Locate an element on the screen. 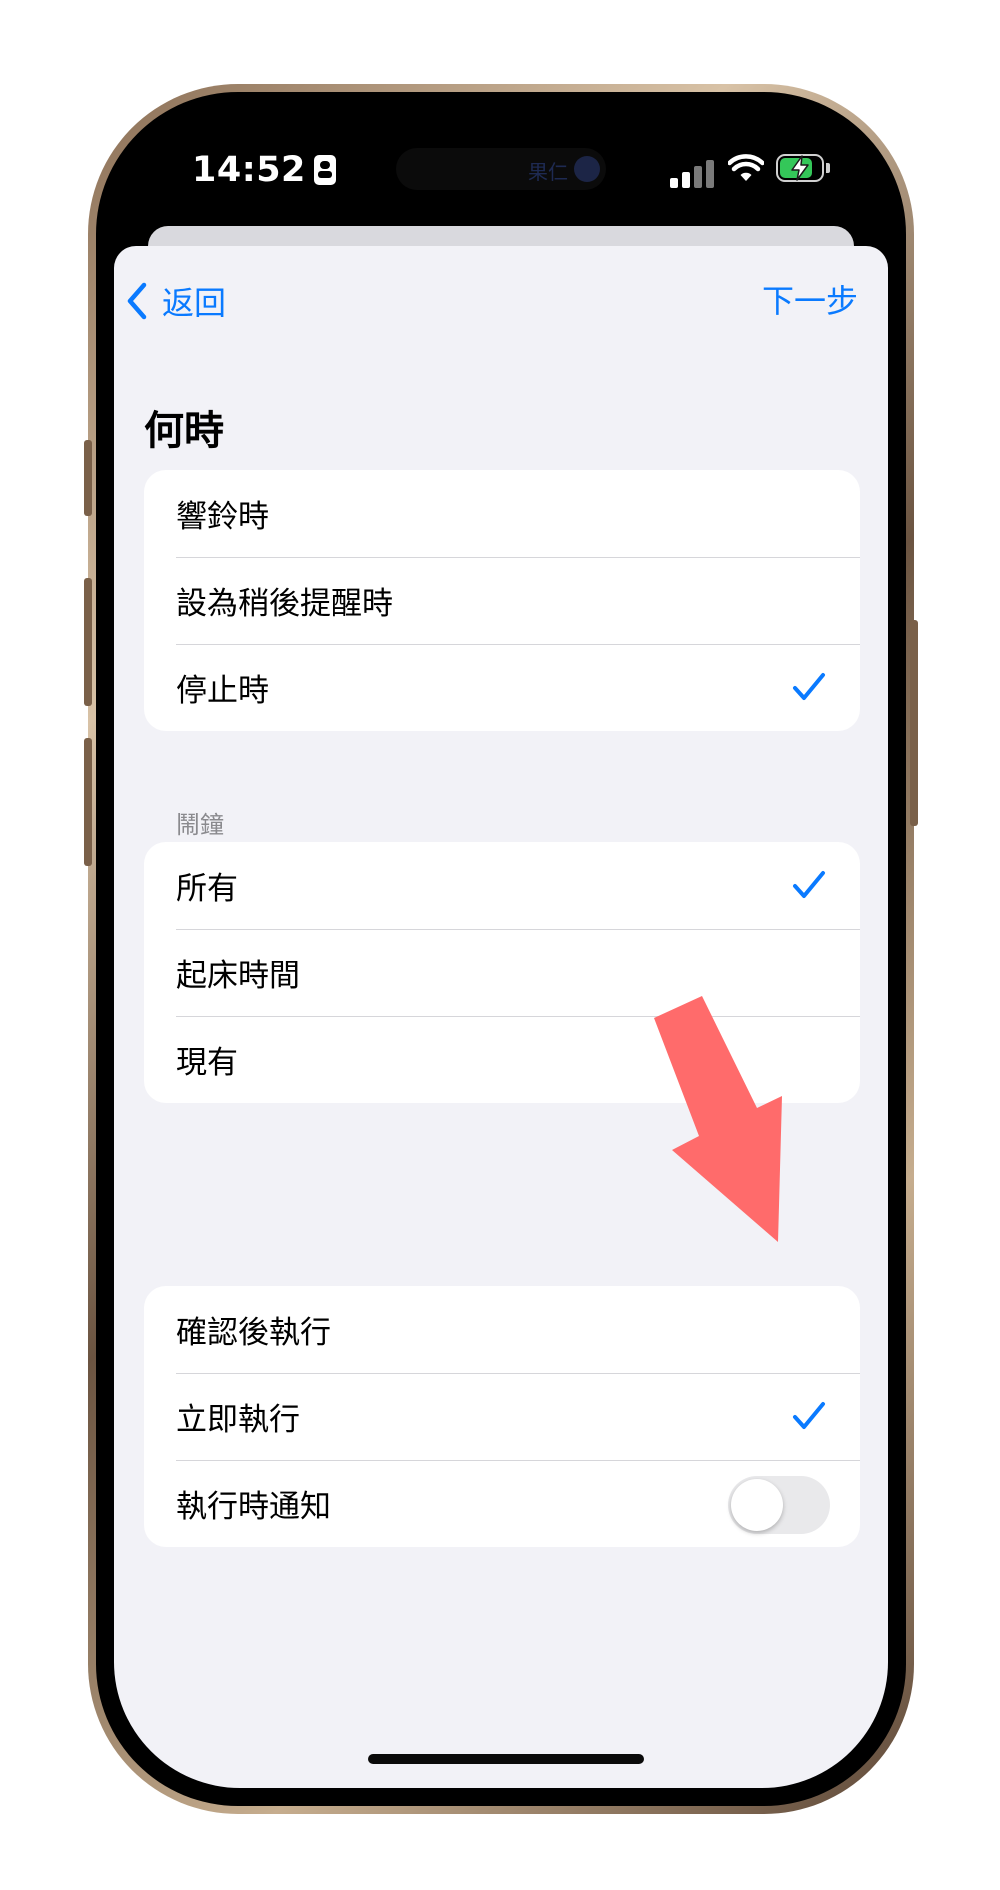 This screenshot has height=1890, width=1000. status-time: 14:52 is located at coordinates (264, 170).